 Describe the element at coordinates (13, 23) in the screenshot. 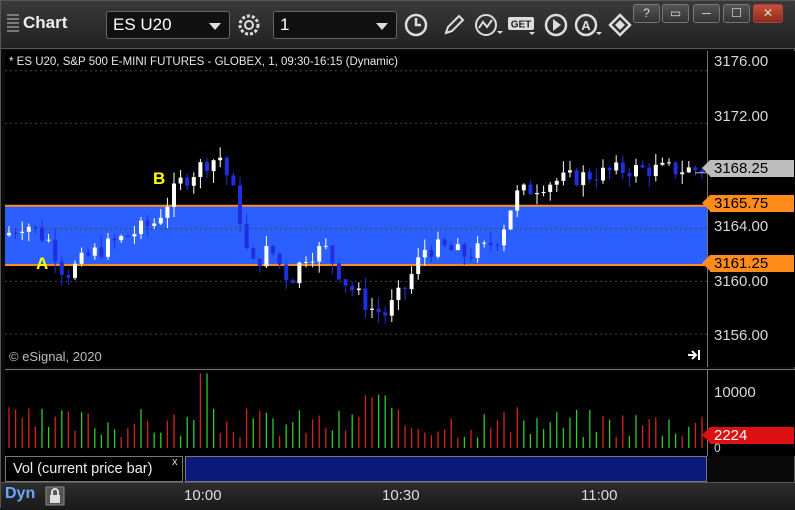

I see `drag-grip-icon` at that location.